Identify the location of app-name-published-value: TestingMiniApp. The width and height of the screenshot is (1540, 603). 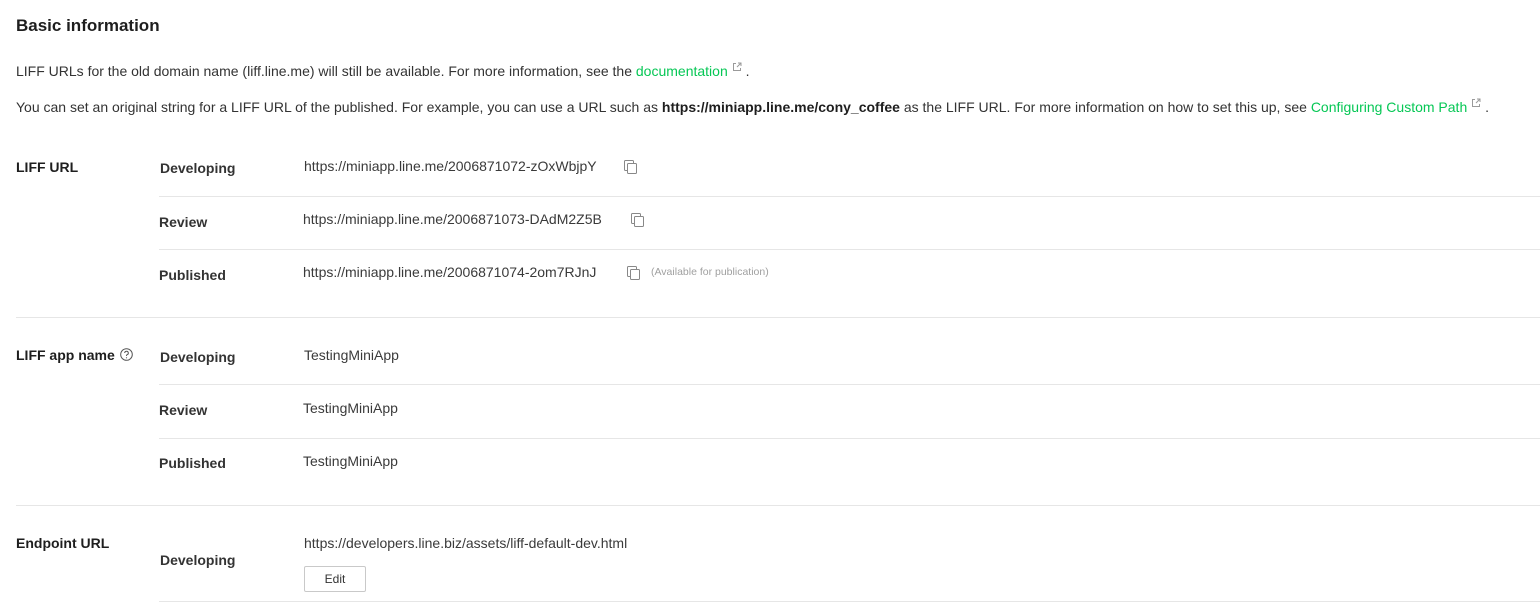
(350, 461).